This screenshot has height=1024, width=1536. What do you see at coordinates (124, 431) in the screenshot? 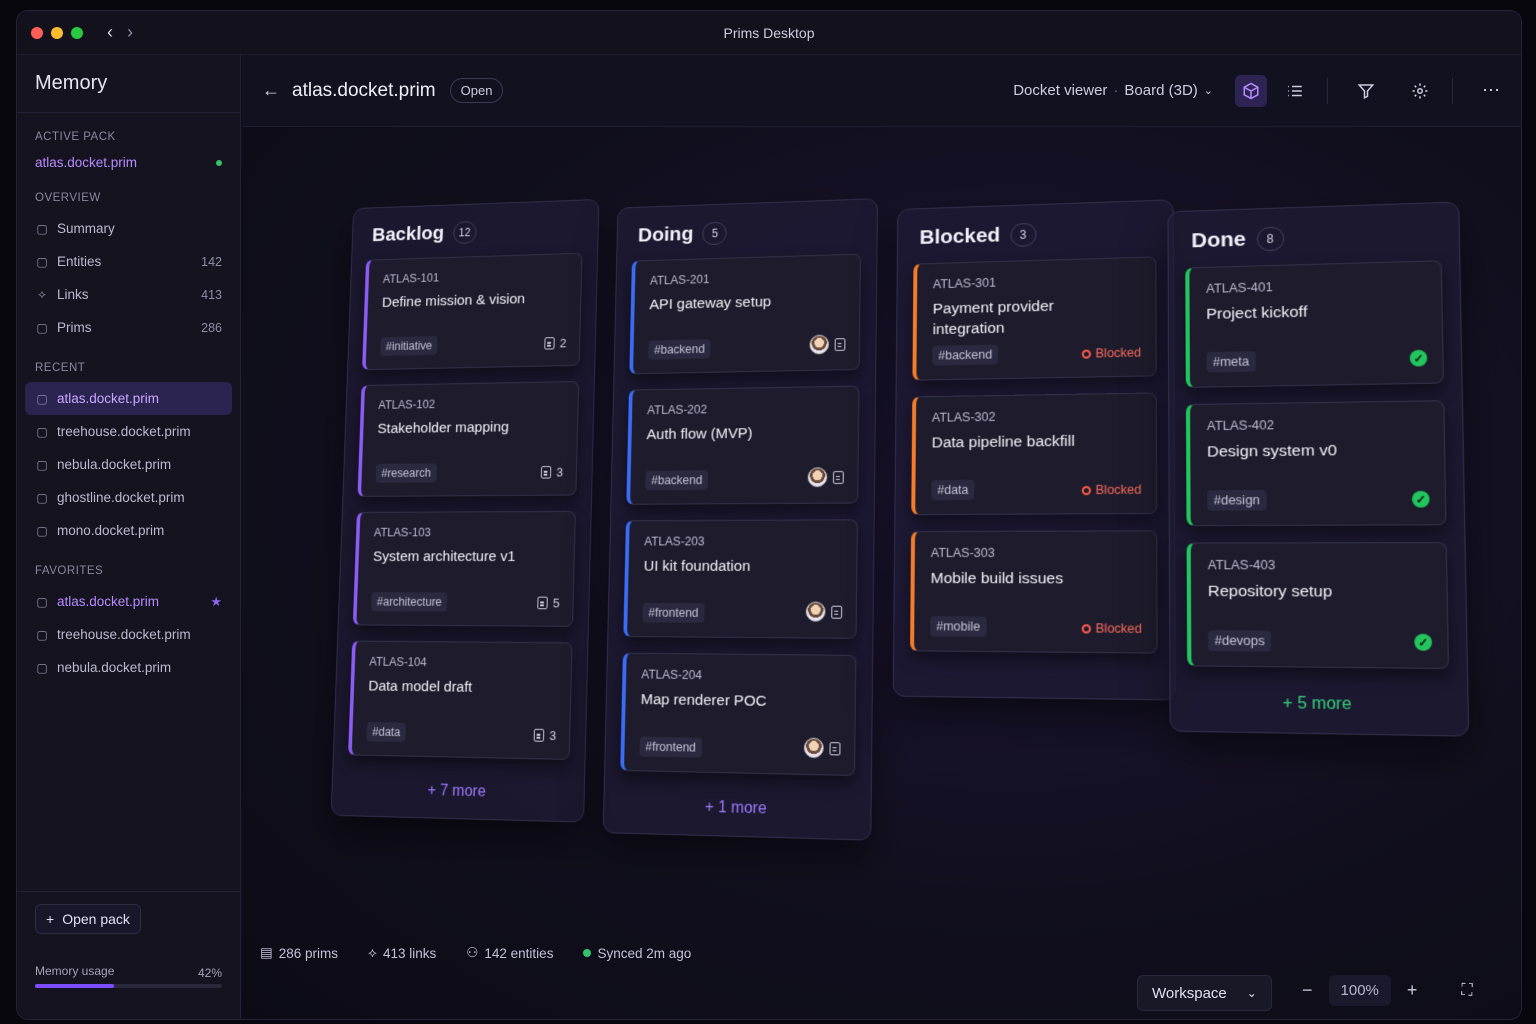
I see `recent-item-label: treehouse.docket.prim` at bounding box center [124, 431].